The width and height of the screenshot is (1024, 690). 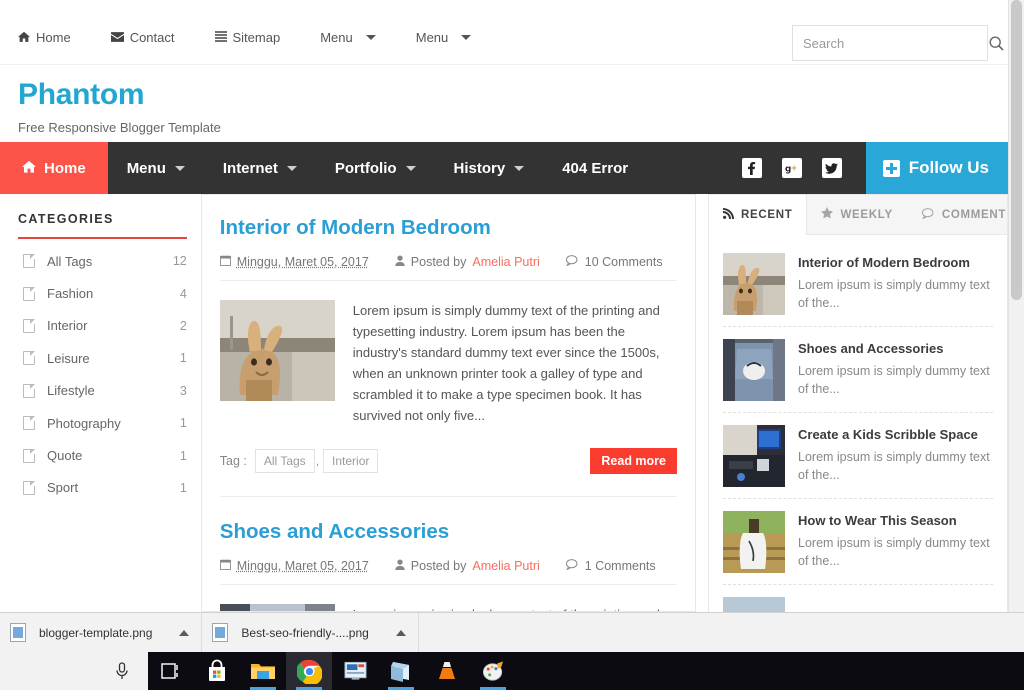 What do you see at coordinates (142, 37) in the screenshot?
I see `topnav-item-contact: Contact` at bounding box center [142, 37].